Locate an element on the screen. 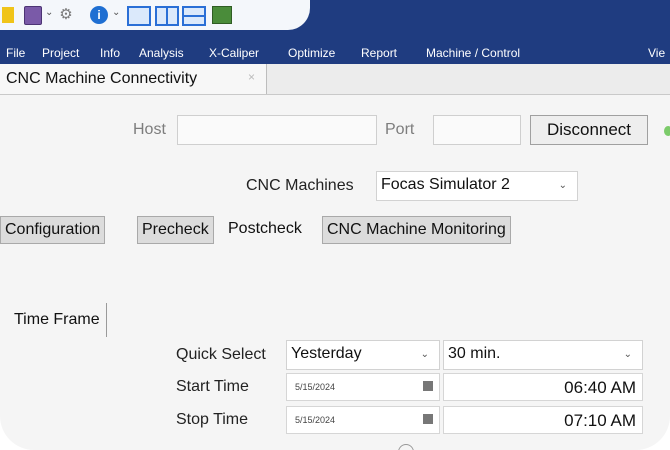  stop-time-label: Stop Time is located at coordinates (212, 419).